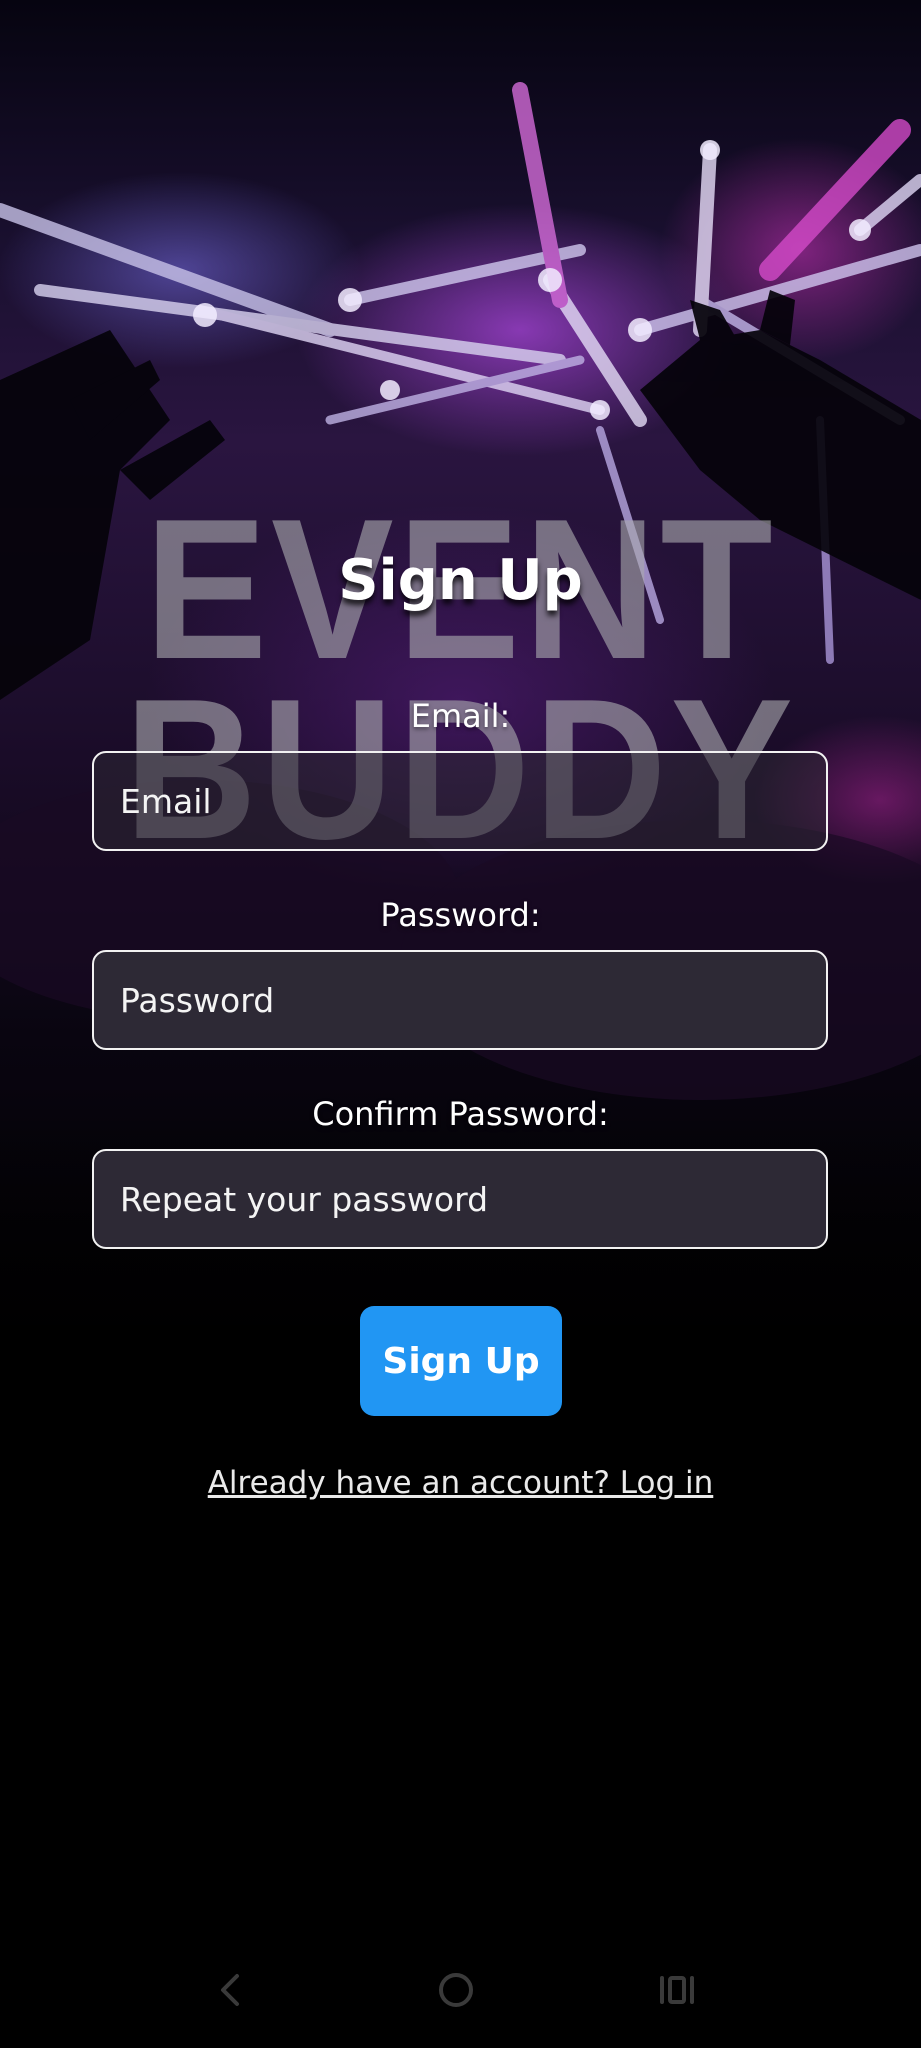  What do you see at coordinates (460, 1483) in the screenshot?
I see `login-link: Already have an account? Log in` at bounding box center [460, 1483].